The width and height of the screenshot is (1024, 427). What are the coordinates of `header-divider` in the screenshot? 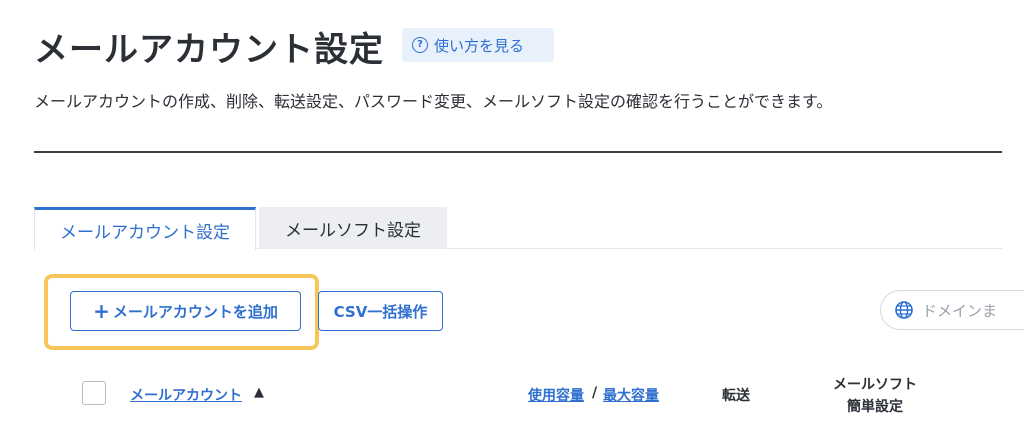 It's located at (518, 152).